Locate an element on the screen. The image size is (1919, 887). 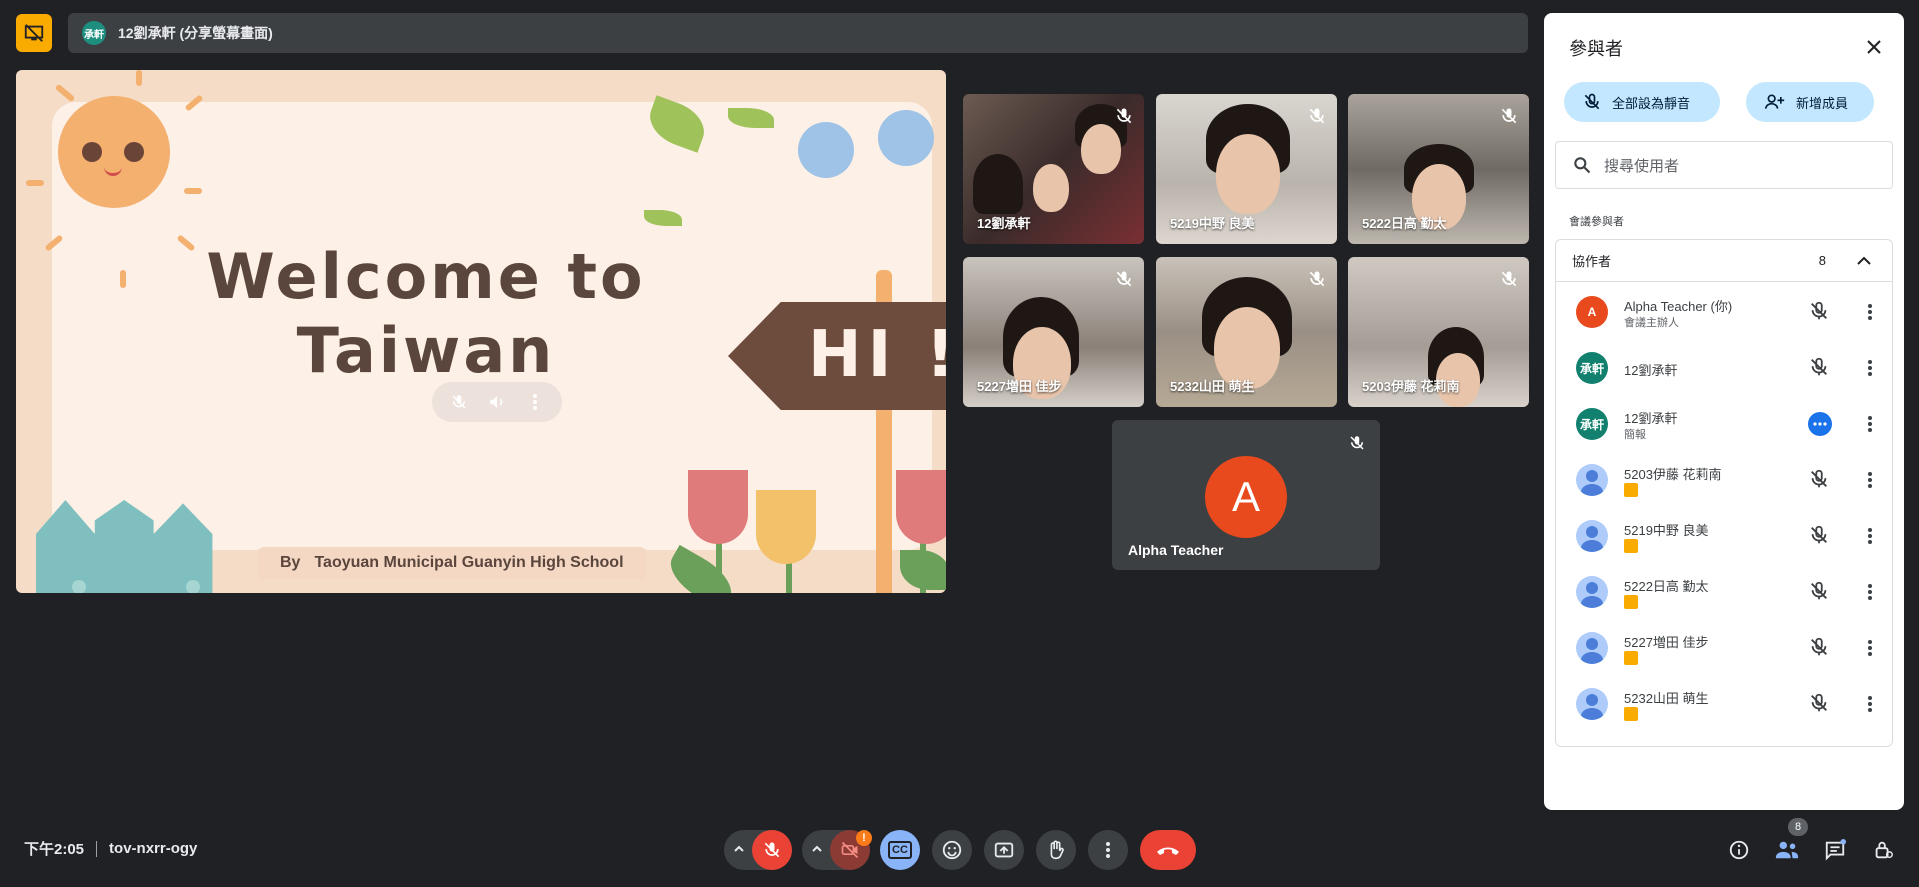
mic-control-group is located at coordinates (758, 850).